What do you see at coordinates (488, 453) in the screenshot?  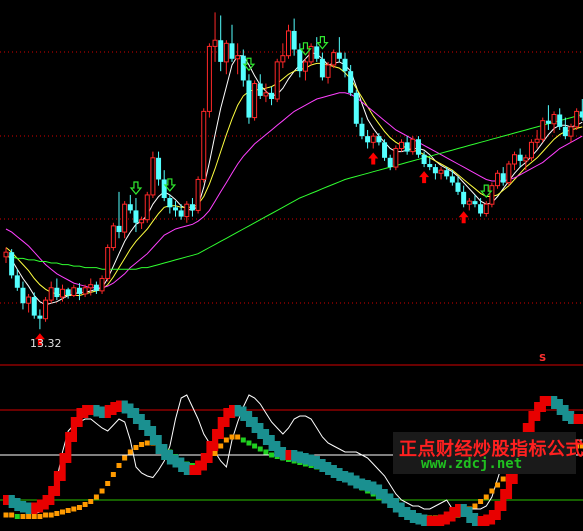 I see `watermark-box: 正点财经炒股指标公式 www.zdcj.net` at bounding box center [488, 453].